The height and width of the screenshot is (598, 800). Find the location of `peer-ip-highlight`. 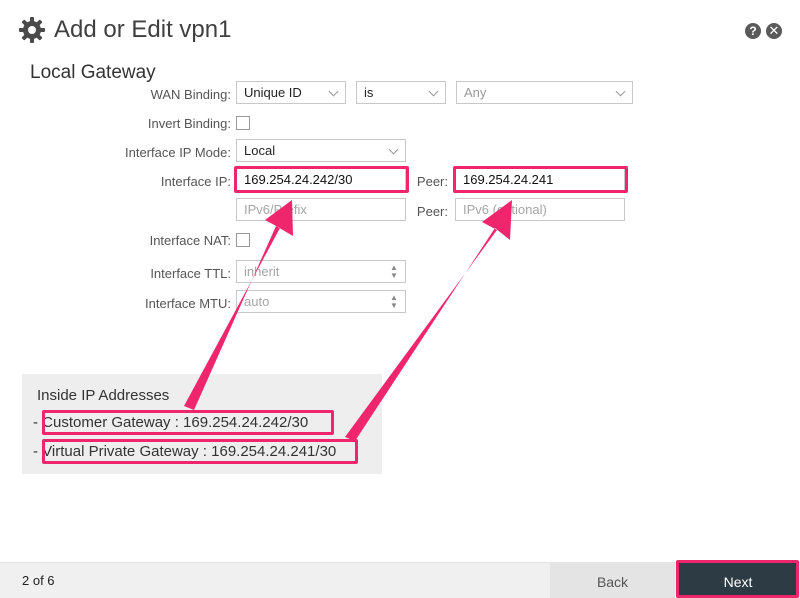

peer-ip-highlight is located at coordinates (540, 179).